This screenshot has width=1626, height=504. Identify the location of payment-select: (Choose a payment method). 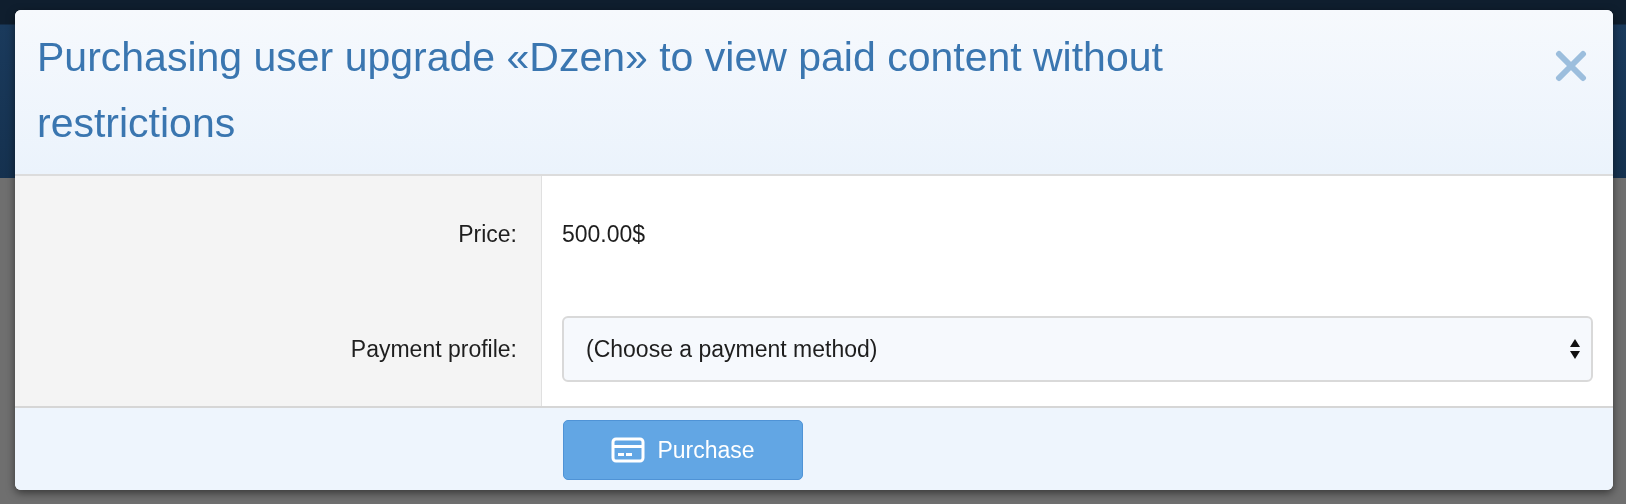
(1077, 349).